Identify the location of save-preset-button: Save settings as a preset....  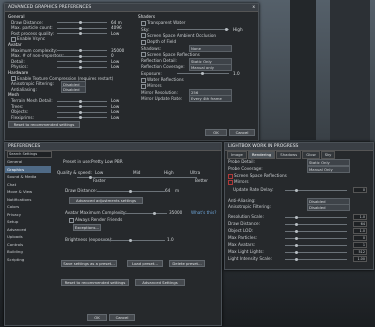
(89, 263).